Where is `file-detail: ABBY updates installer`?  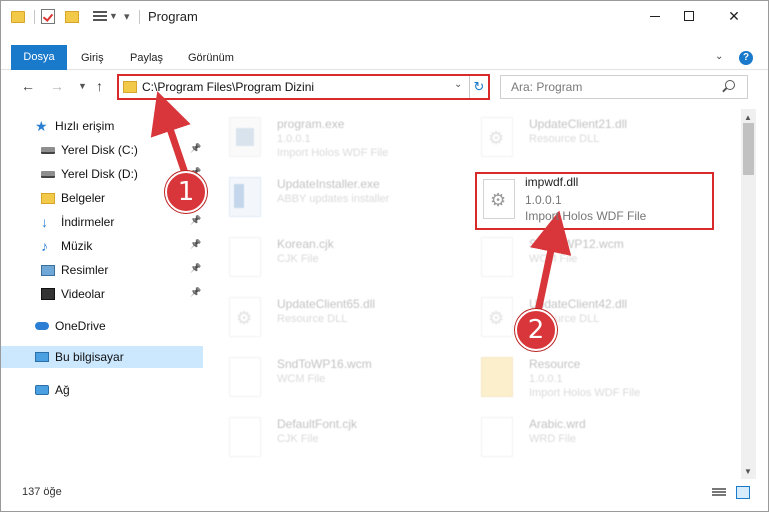 file-detail: ABBY updates installer is located at coordinates (333, 199).